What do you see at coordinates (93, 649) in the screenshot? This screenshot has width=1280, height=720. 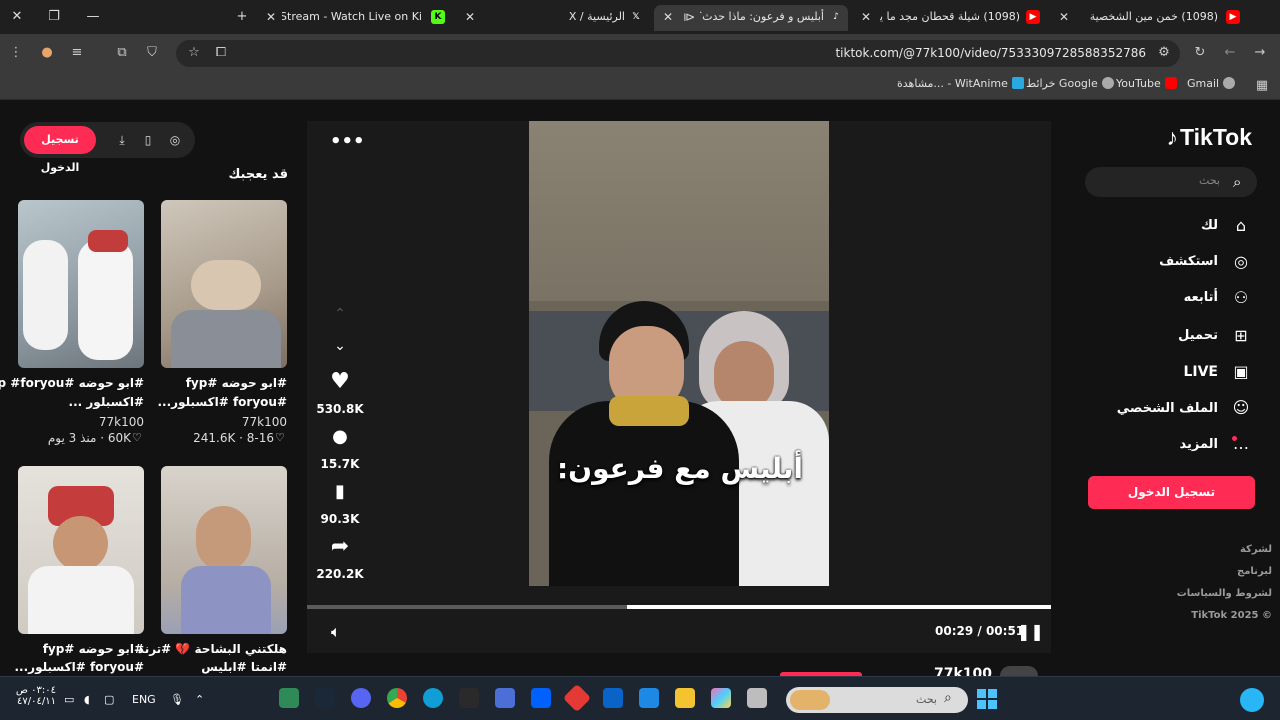 I see `recommend-caption-4: #ابو حوضه #fyp` at bounding box center [93, 649].